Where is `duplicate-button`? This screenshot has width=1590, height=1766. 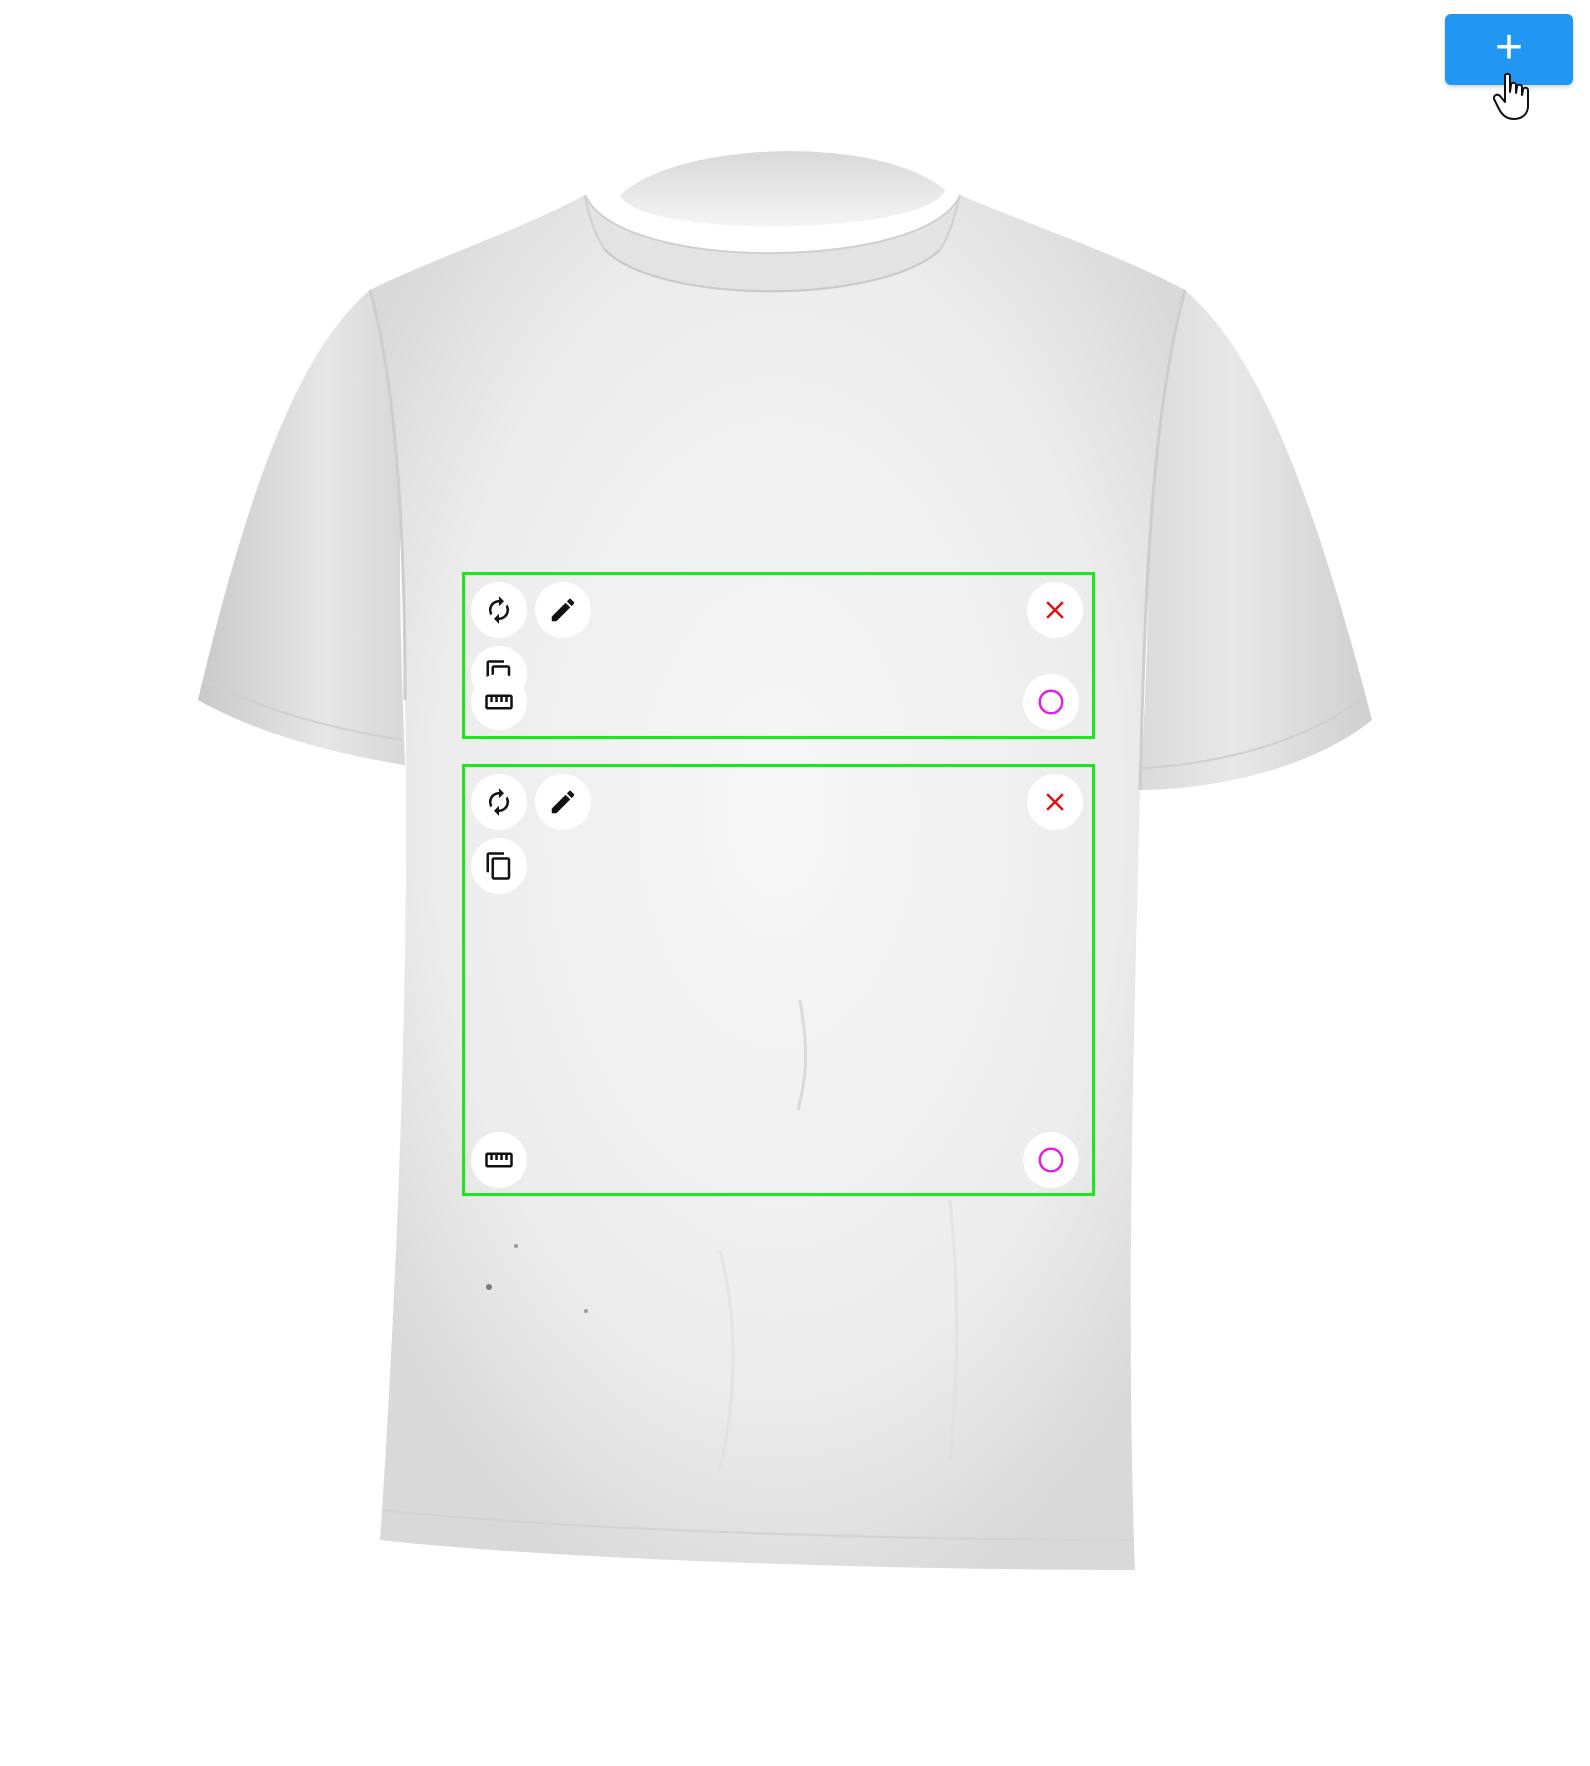 duplicate-button is located at coordinates (499, 866).